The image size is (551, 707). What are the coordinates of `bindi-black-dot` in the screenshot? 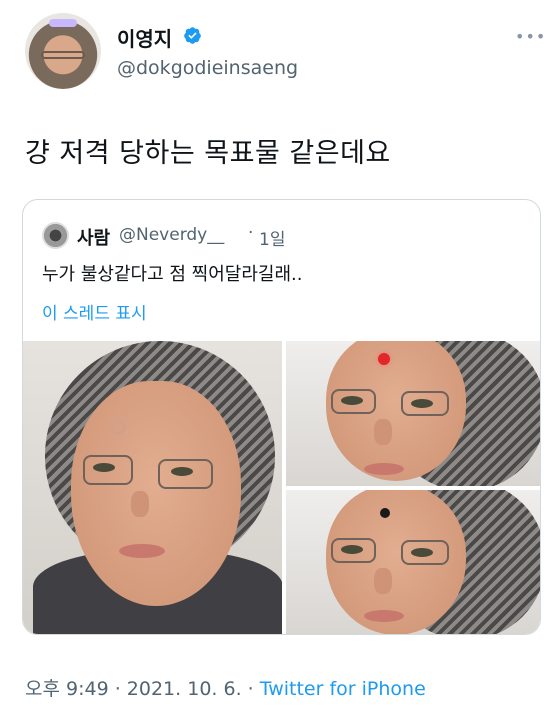 It's located at (385, 513).